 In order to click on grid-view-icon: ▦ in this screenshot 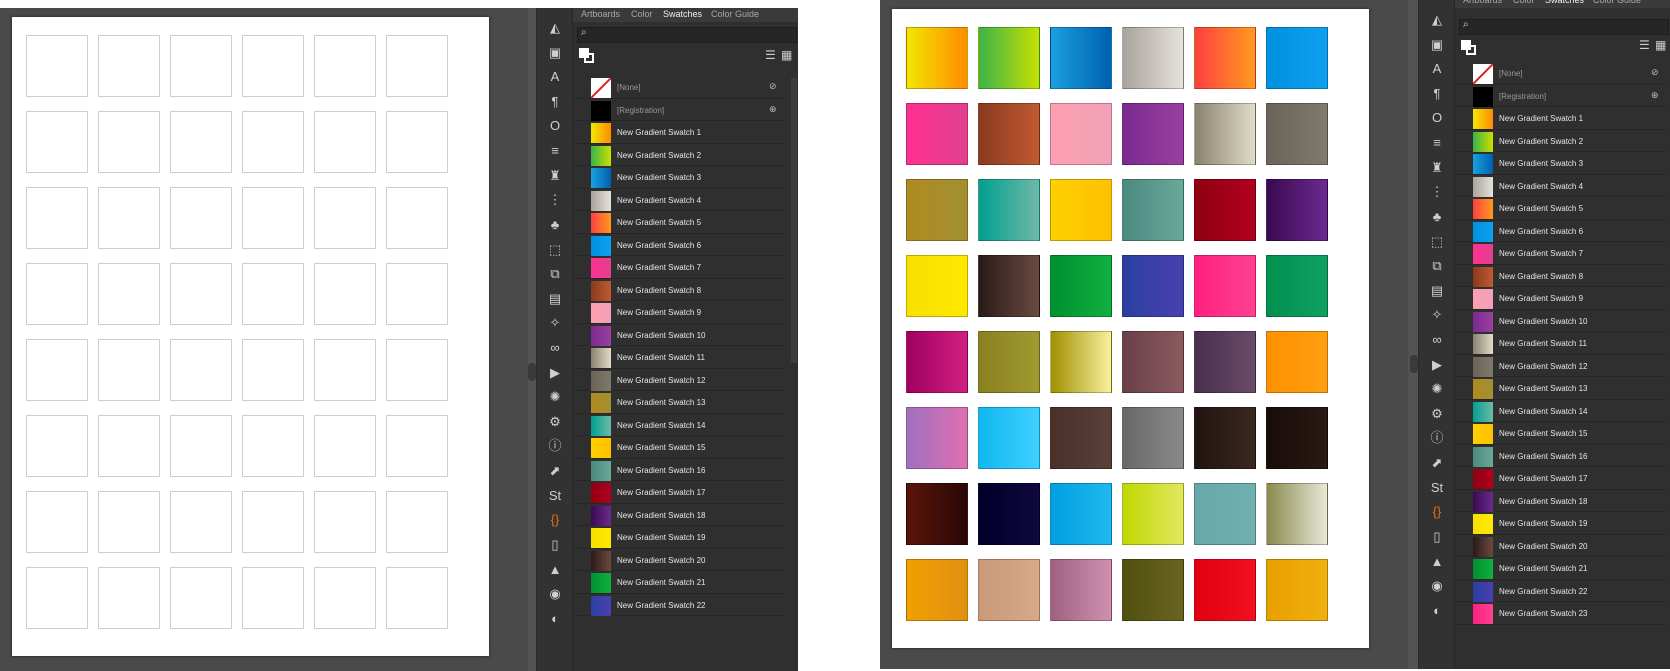, I will do `click(786, 55)`.